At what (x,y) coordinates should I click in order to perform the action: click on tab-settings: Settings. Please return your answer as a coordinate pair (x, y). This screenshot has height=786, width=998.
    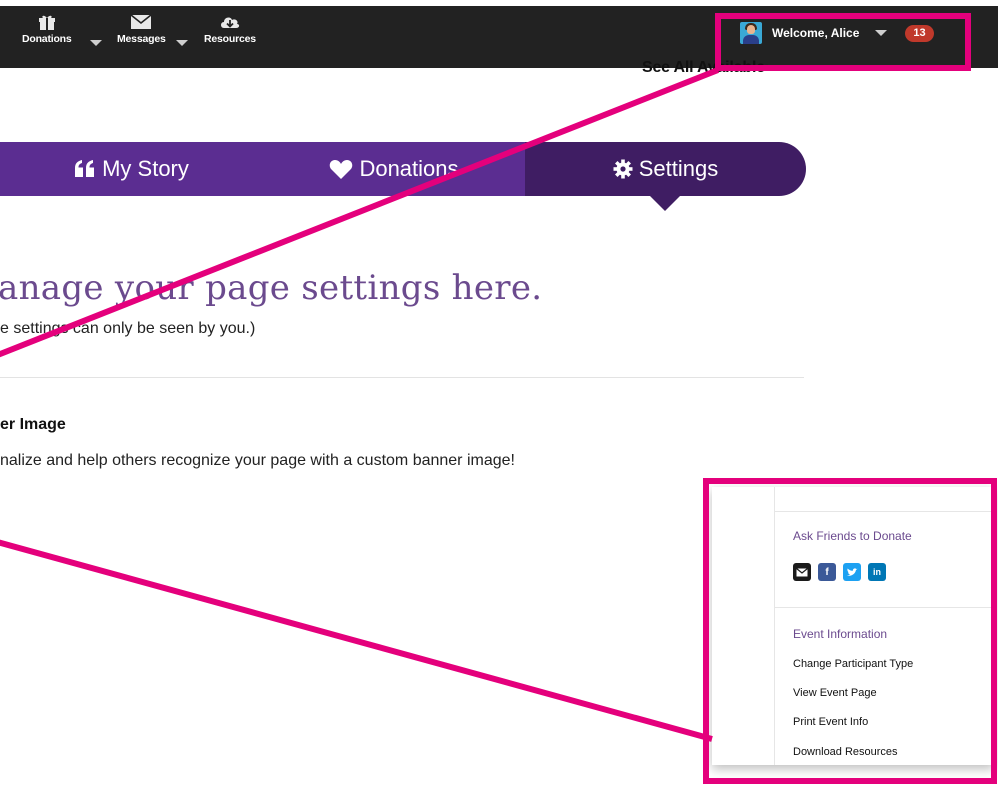
    Looking at the image, I should click on (665, 169).